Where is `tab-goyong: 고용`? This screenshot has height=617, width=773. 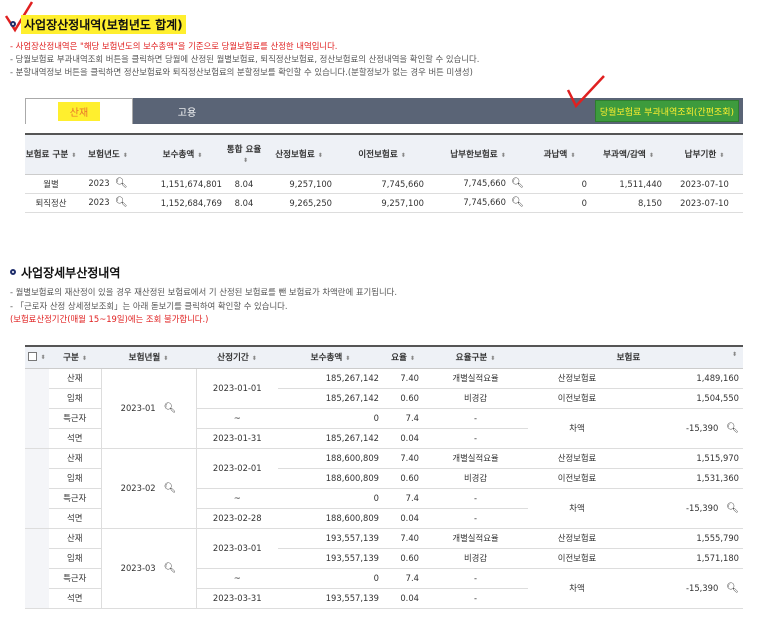
tab-goyong: 고용 is located at coordinates (187, 111).